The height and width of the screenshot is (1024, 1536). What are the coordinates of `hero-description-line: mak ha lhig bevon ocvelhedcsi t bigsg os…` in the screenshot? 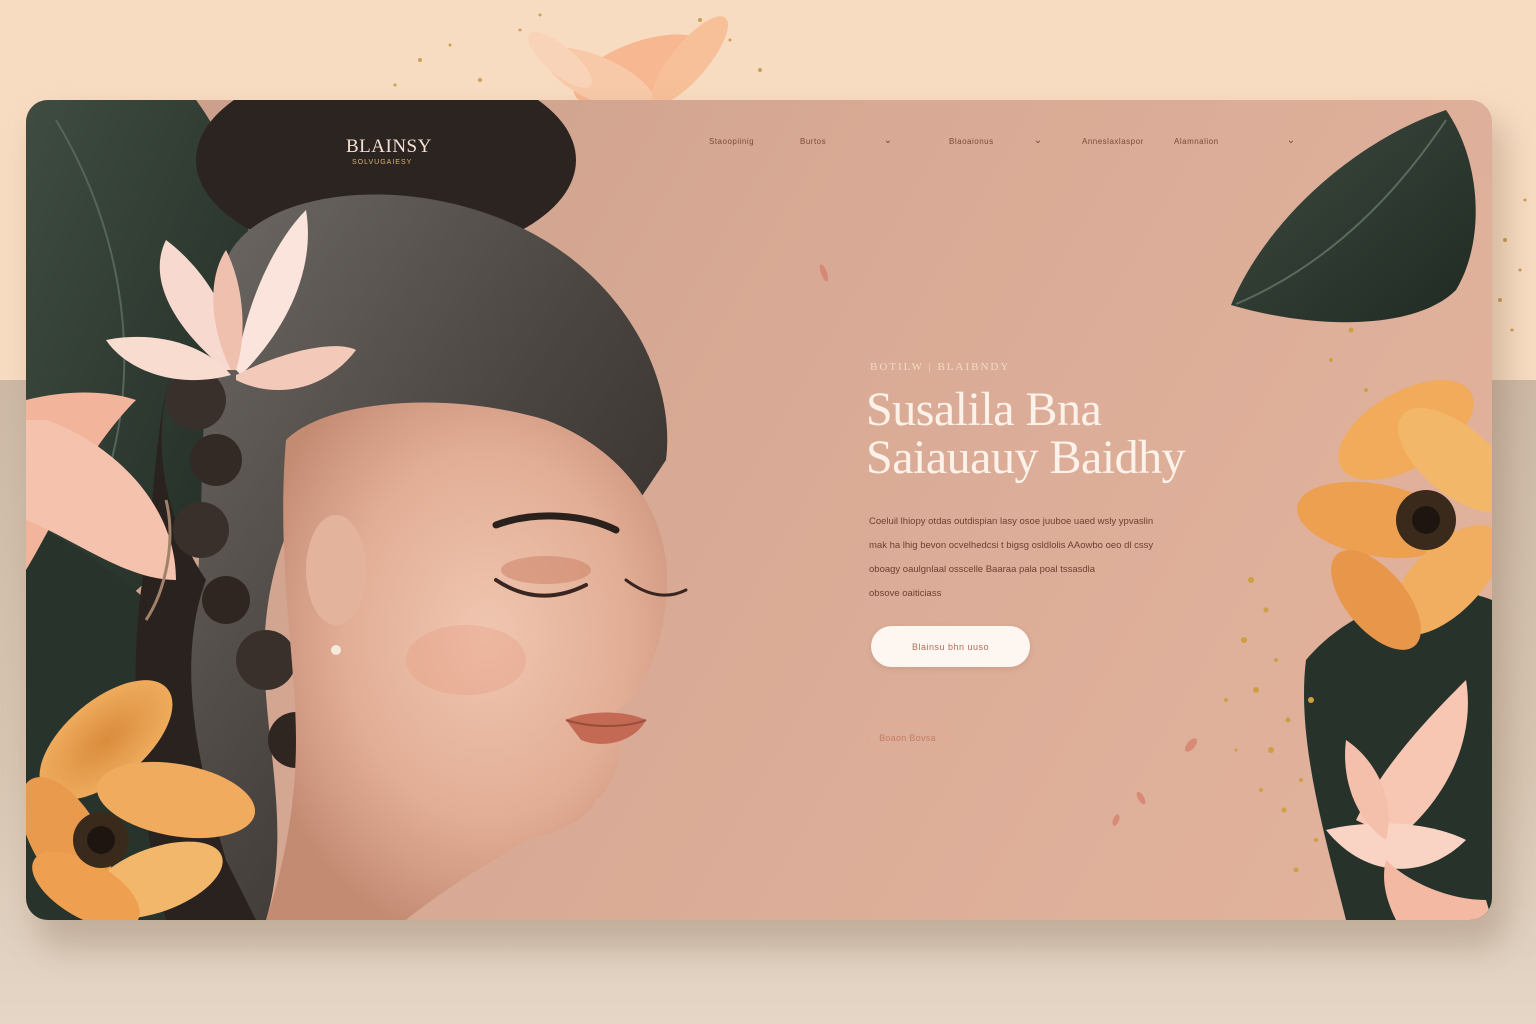 It's located at (1011, 545).